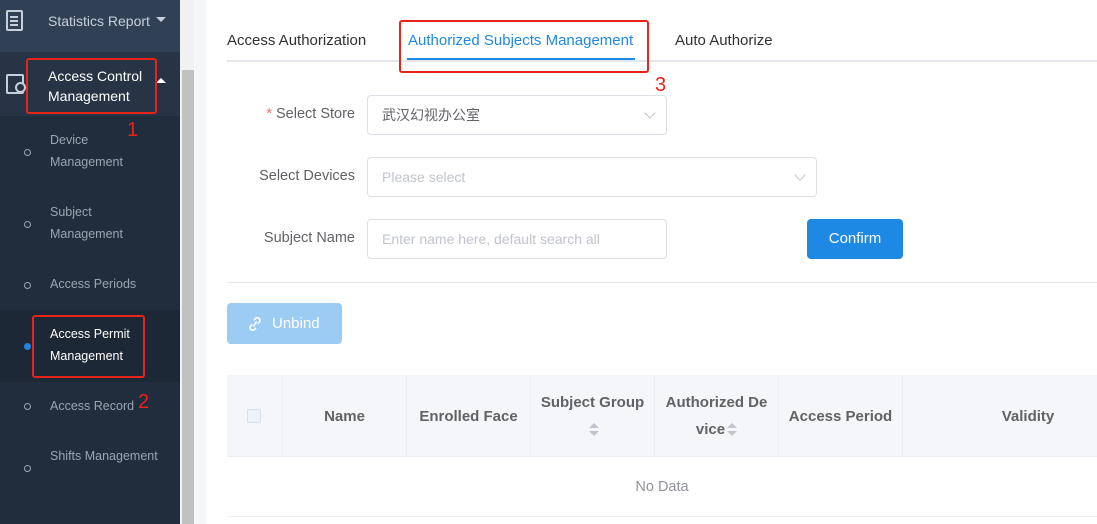 This screenshot has width=1097, height=524. What do you see at coordinates (999, 416) in the screenshot?
I see `column-header-validity: Validity` at bounding box center [999, 416].